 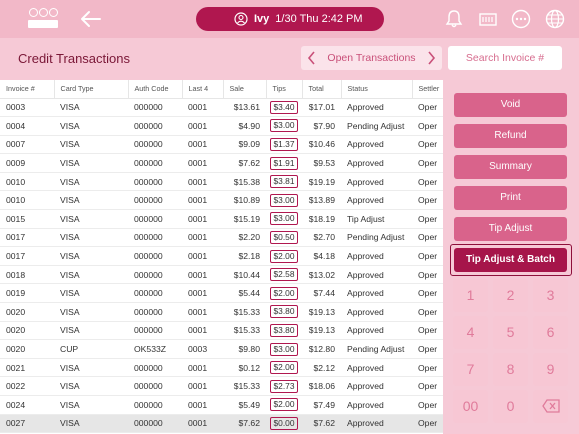 What do you see at coordinates (74, 58) in the screenshot?
I see `page-title: Credit Transactions` at bounding box center [74, 58].